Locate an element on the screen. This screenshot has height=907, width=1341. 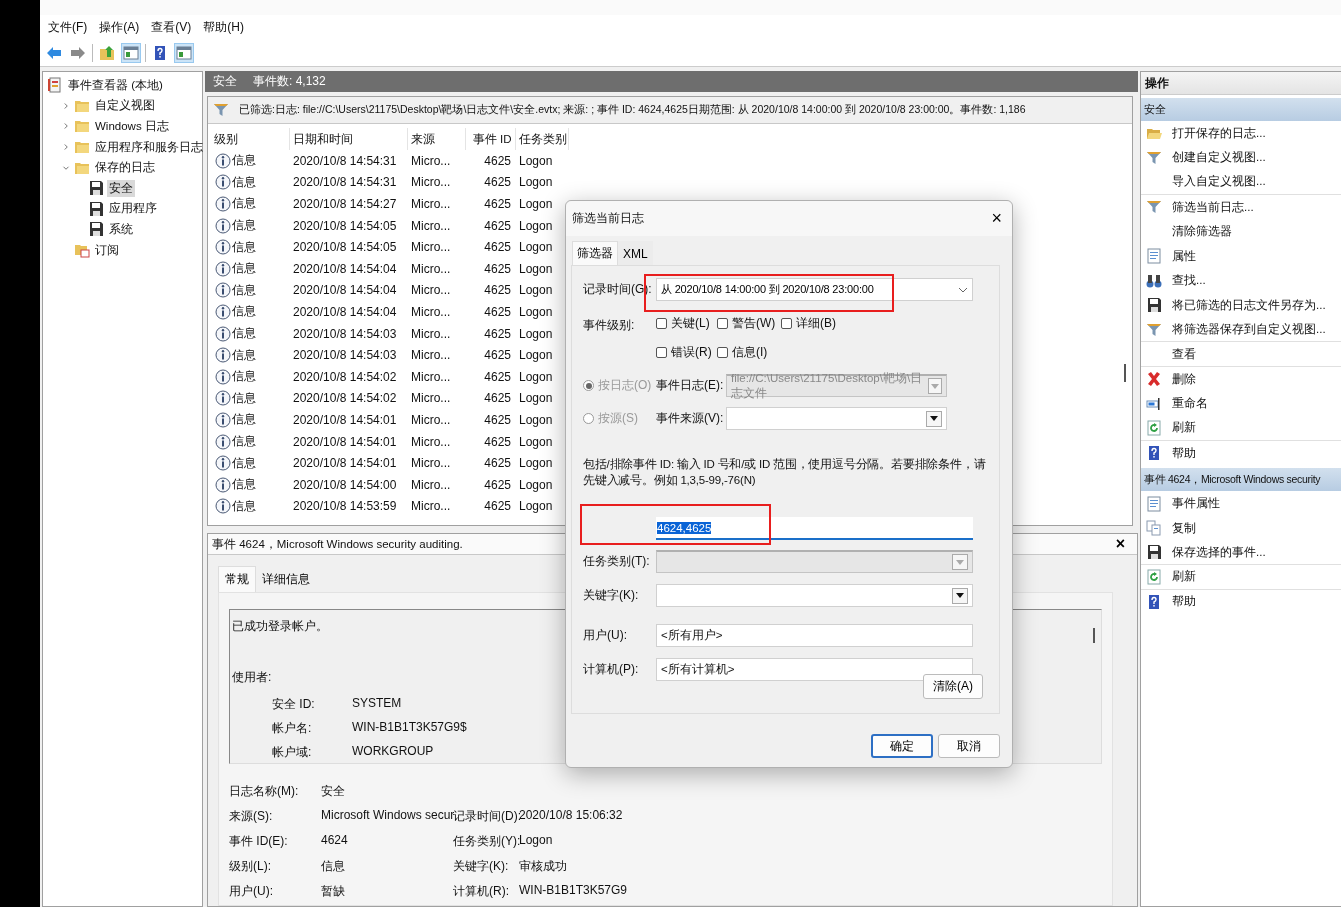
level-checkbox: 信息(I) is located at coordinates (749, 352).